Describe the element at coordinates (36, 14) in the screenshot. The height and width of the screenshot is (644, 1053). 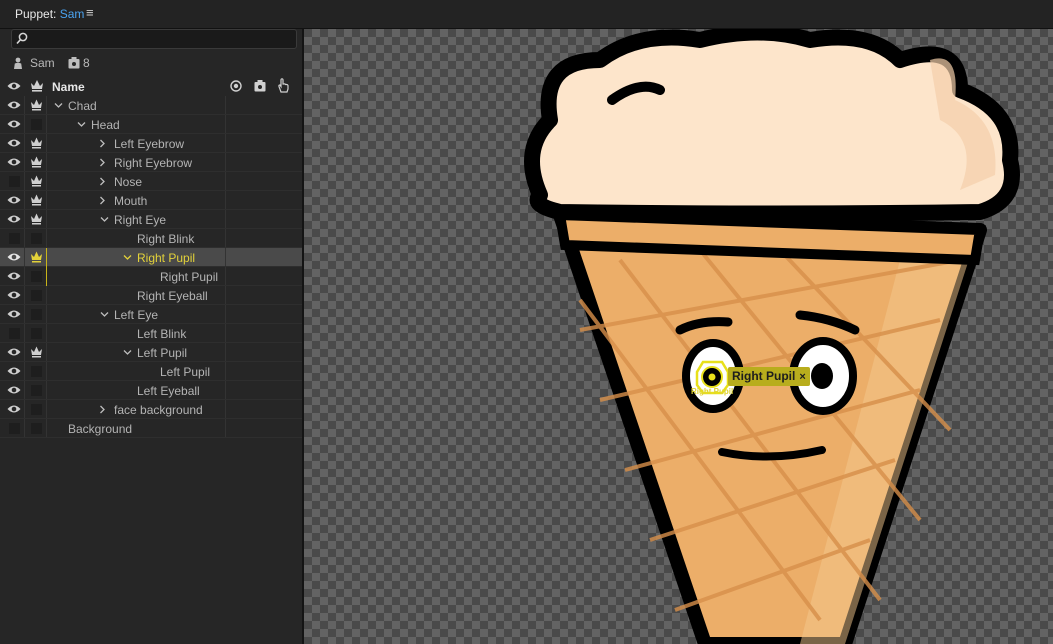
I see `panel-title-label: Puppet:` at that location.